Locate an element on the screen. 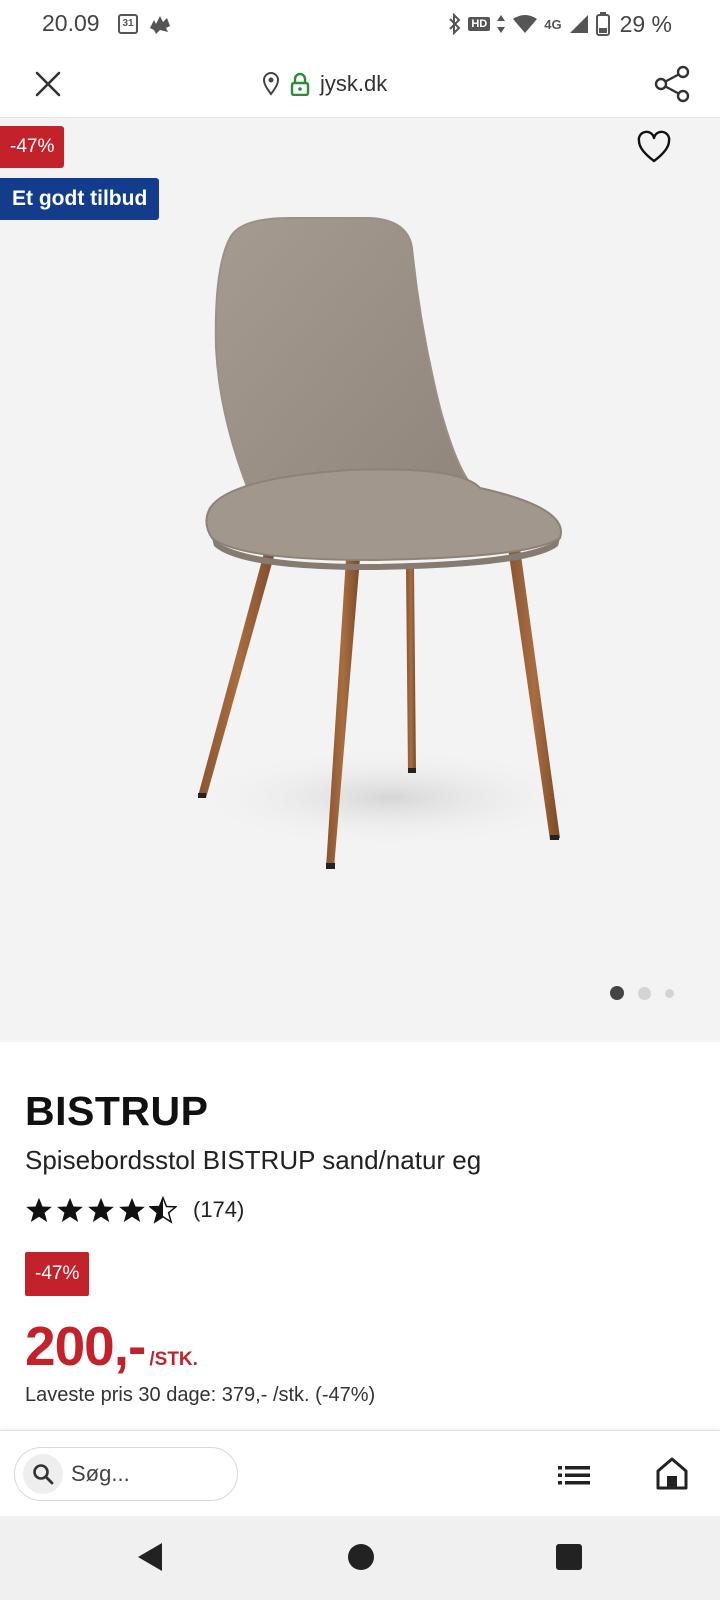 The height and width of the screenshot is (1600, 720). lowest-price-note: Laveste pris 30 dage: 379,- /stk. (-47%) is located at coordinates (200, 1395).